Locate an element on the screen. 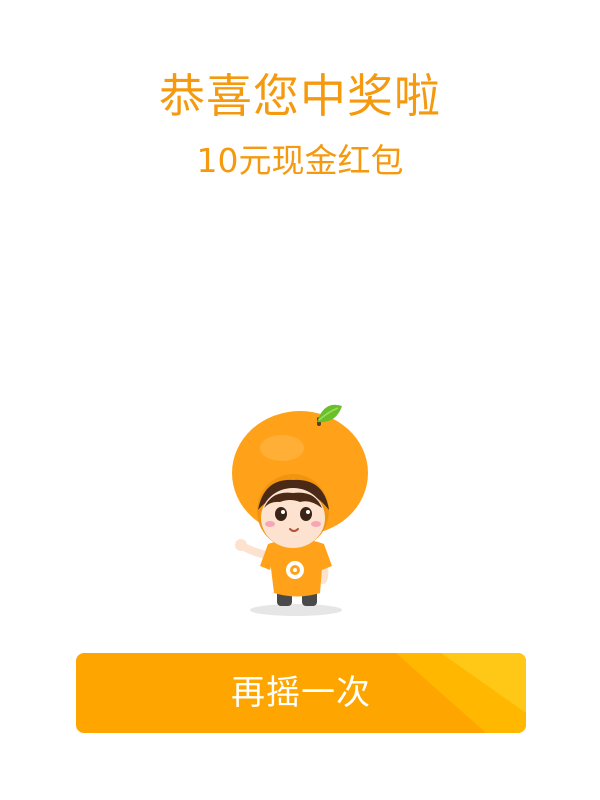 Image resolution: width=600 pixels, height=800 pixels. prize-title: 恭喜您中奖啦 is located at coordinates (300, 96).